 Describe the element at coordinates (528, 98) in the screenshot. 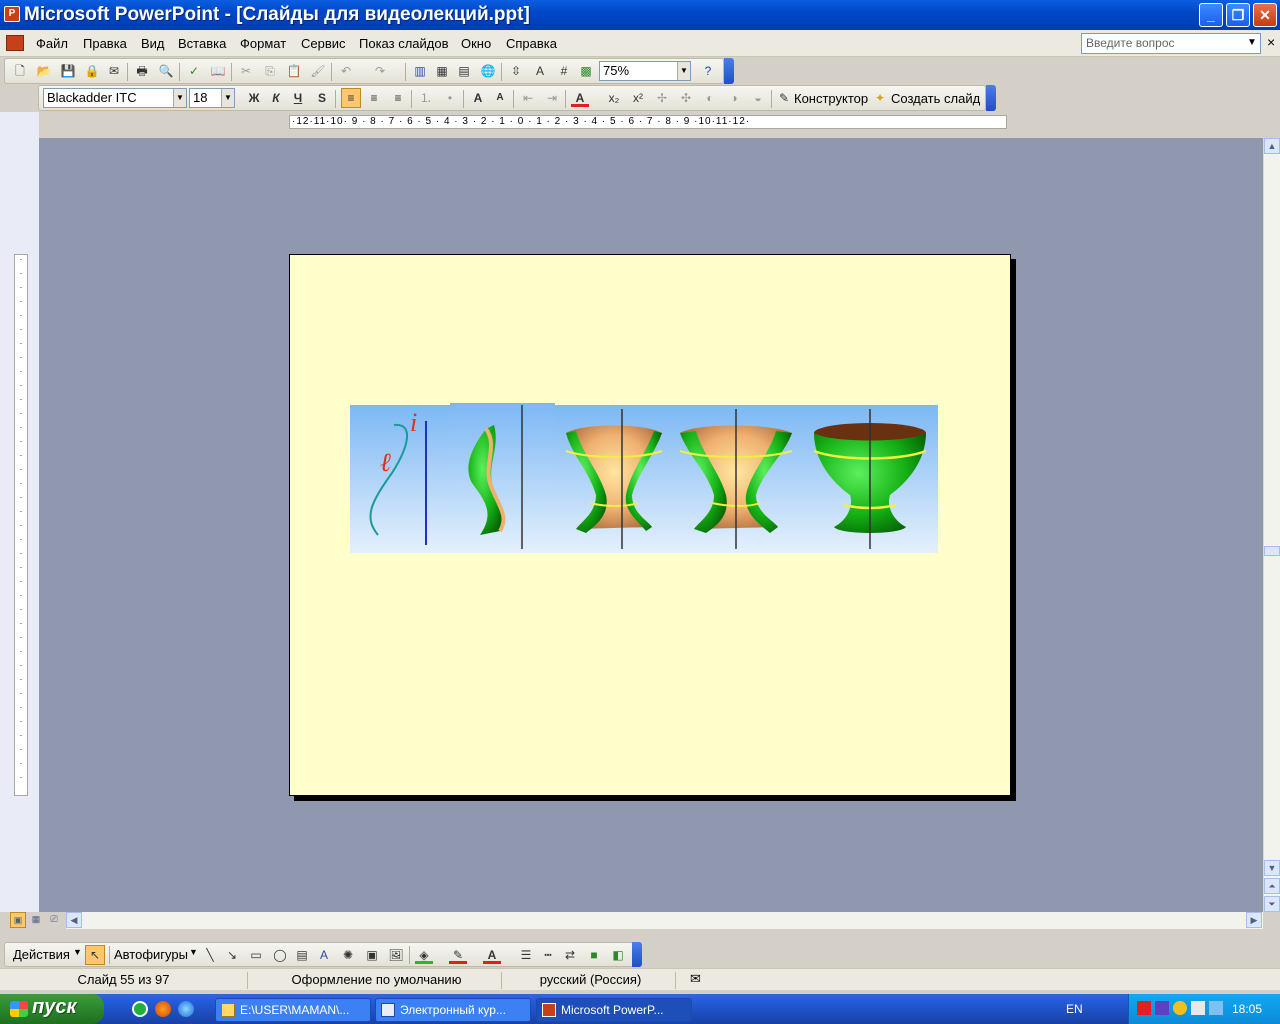

I see `decrease-indent-icon: ⇤` at that location.